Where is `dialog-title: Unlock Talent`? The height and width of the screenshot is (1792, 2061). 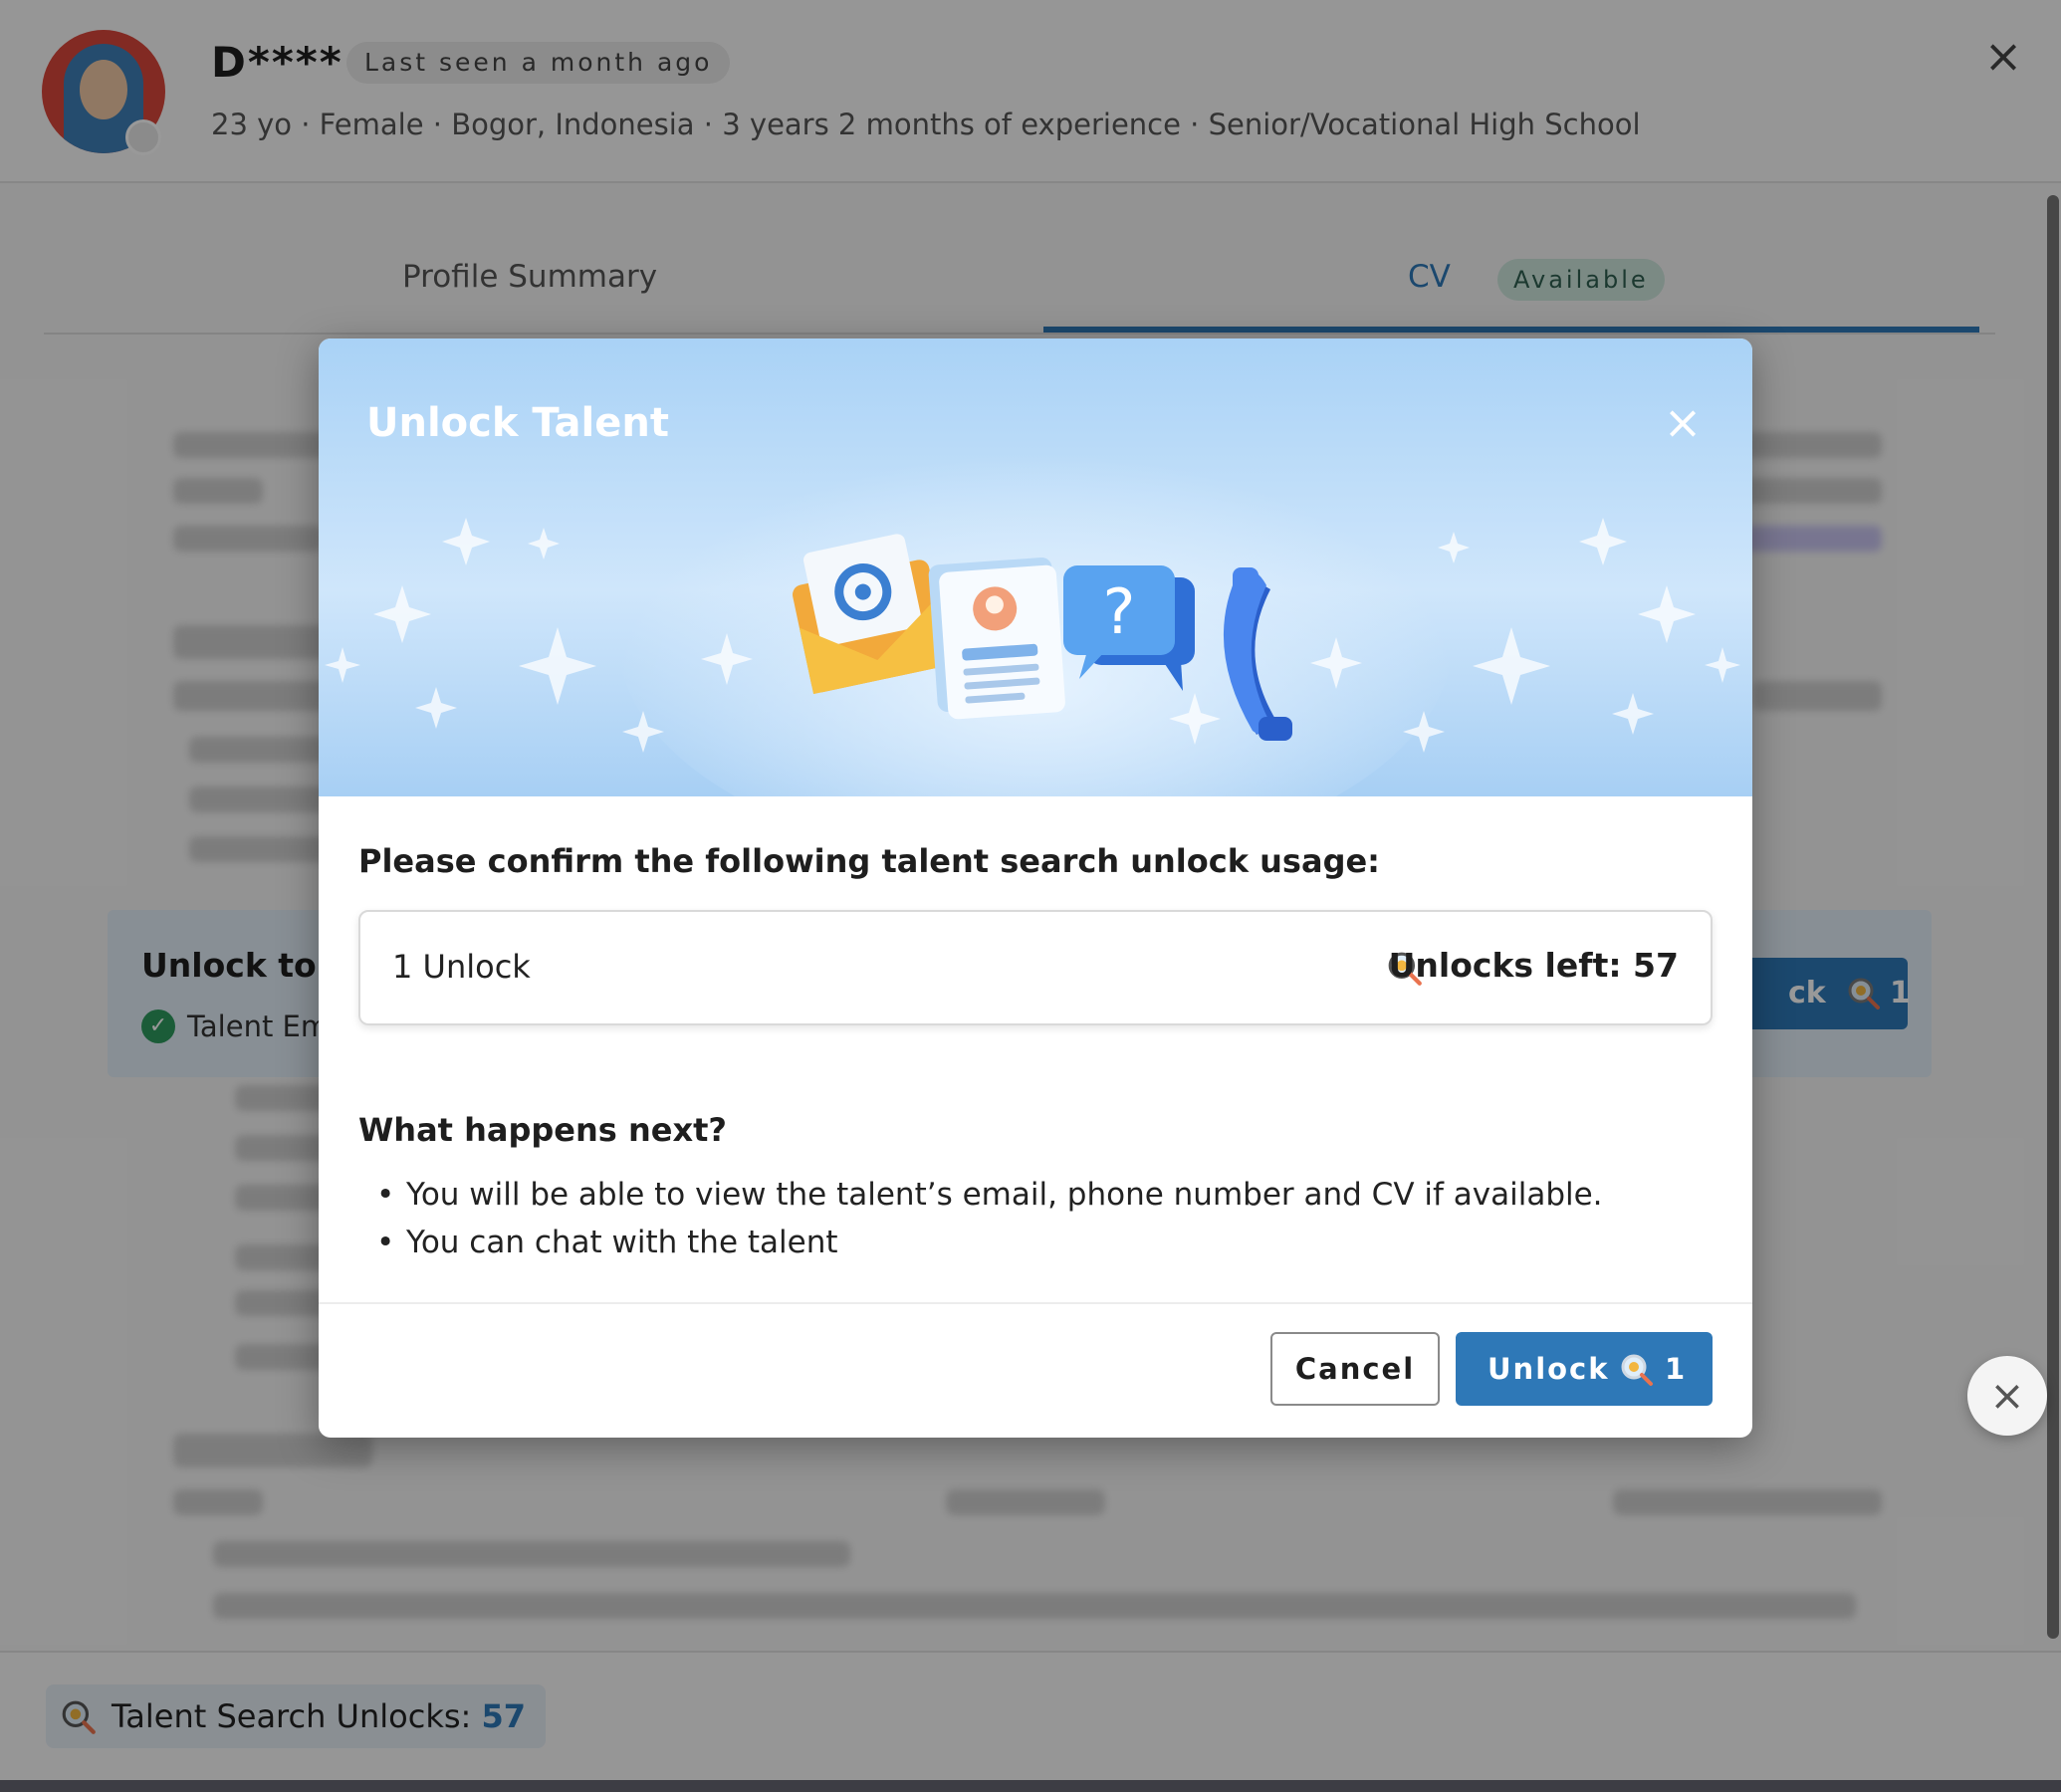 dialog-title: Unlock Talent is located at coordinates (517, 423).